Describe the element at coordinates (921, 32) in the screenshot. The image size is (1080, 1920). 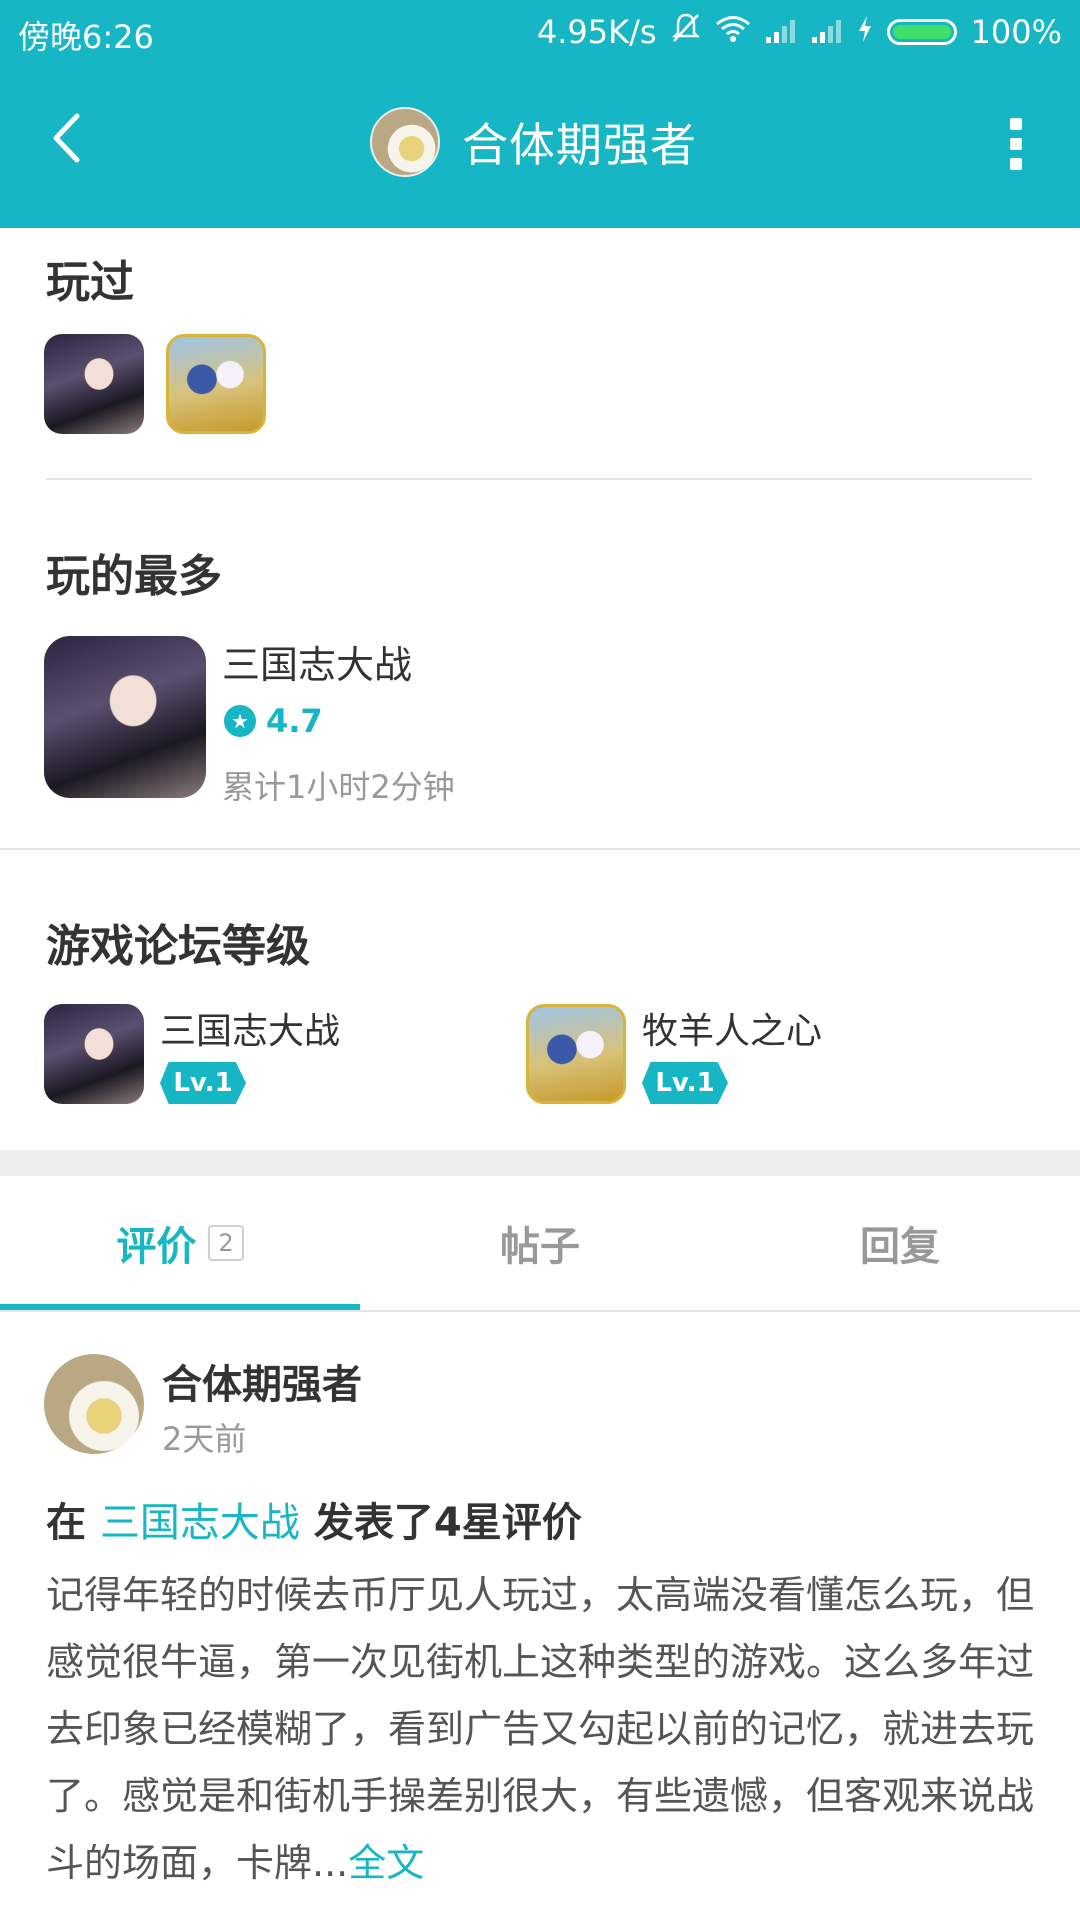
I see `battery-icon` at that location.